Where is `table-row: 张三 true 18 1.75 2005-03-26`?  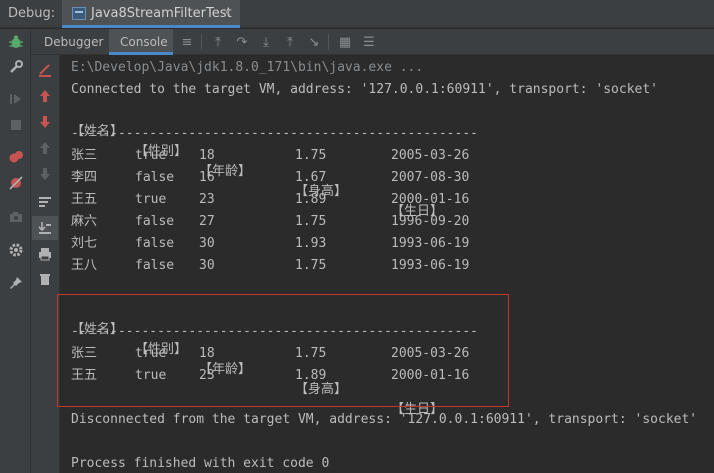
table-row: 张三 true 18 1.75 2005-03-26 is located at coordinates (391, 156).